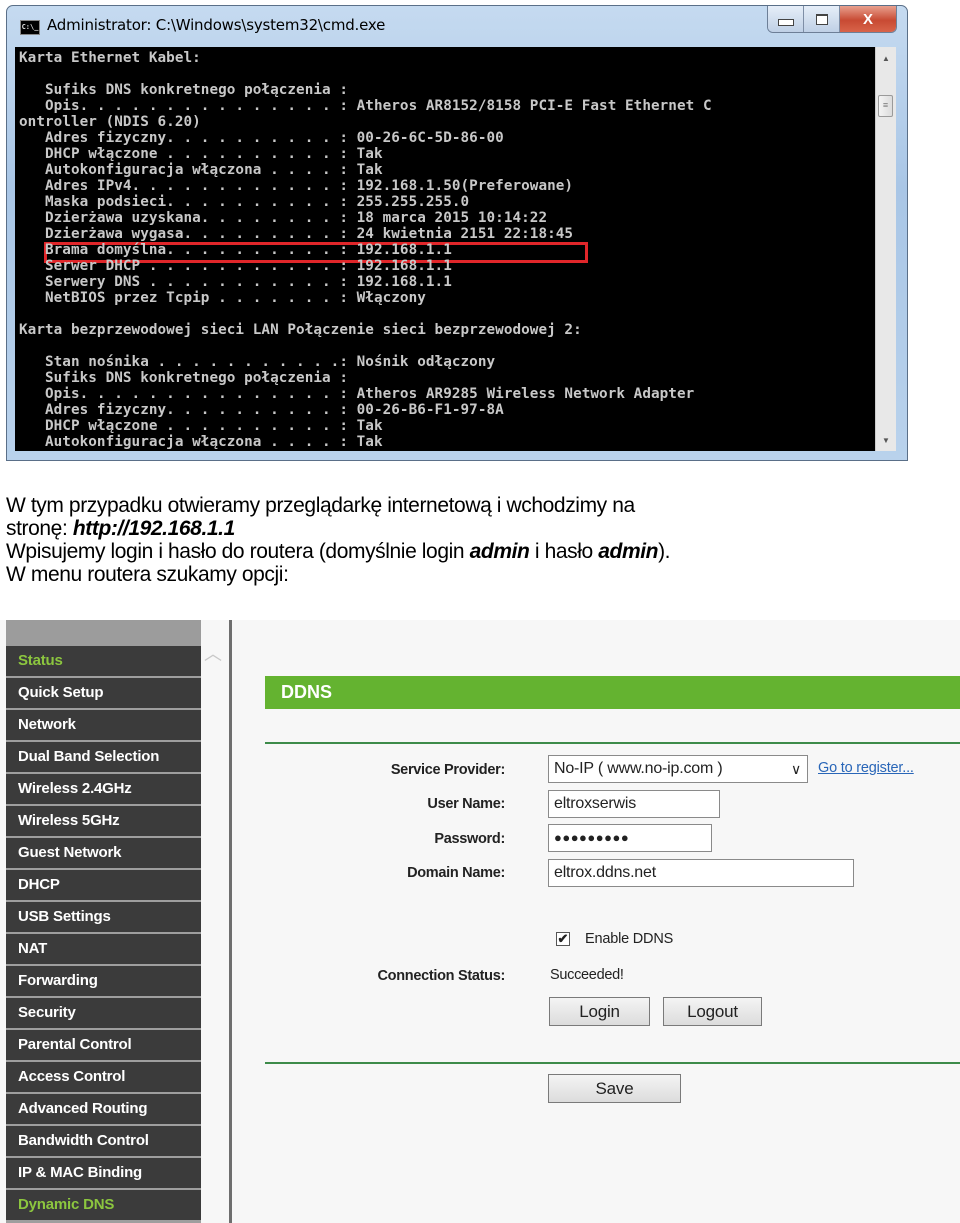 The image size is (960, 1223). I want to click on sidebar-item-nat: NAT, so click(103, 949).